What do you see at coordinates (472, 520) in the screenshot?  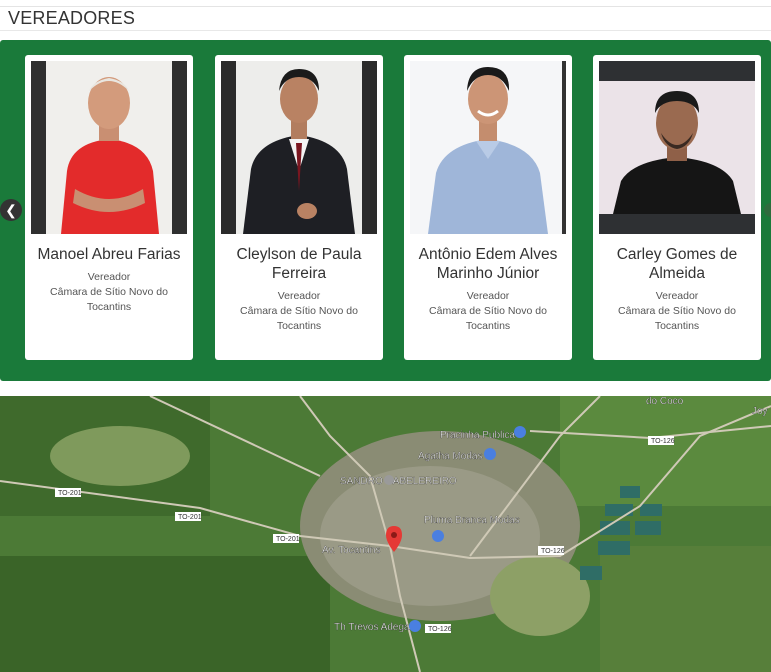 I see `map-label: Pluma Branca Modas` at bounding box center [472, 520].